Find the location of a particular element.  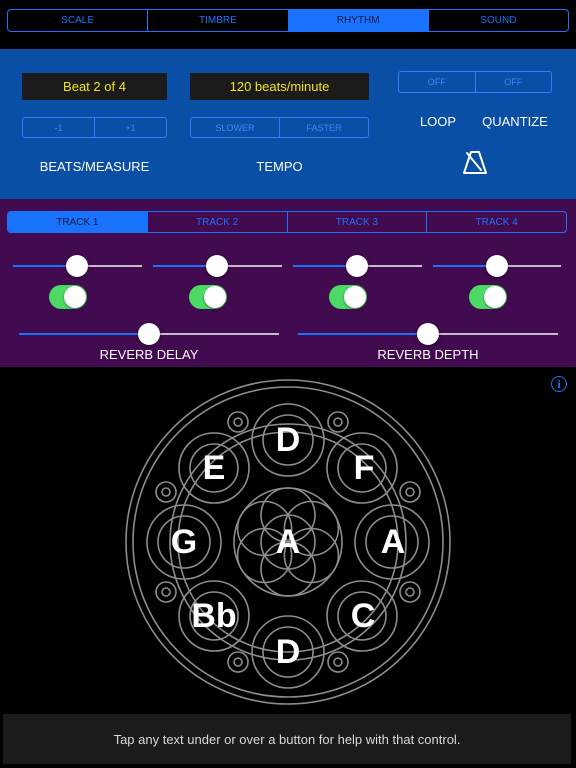

tempo-stepper: SLOWER FASTER is located at coordinates (279, 127).